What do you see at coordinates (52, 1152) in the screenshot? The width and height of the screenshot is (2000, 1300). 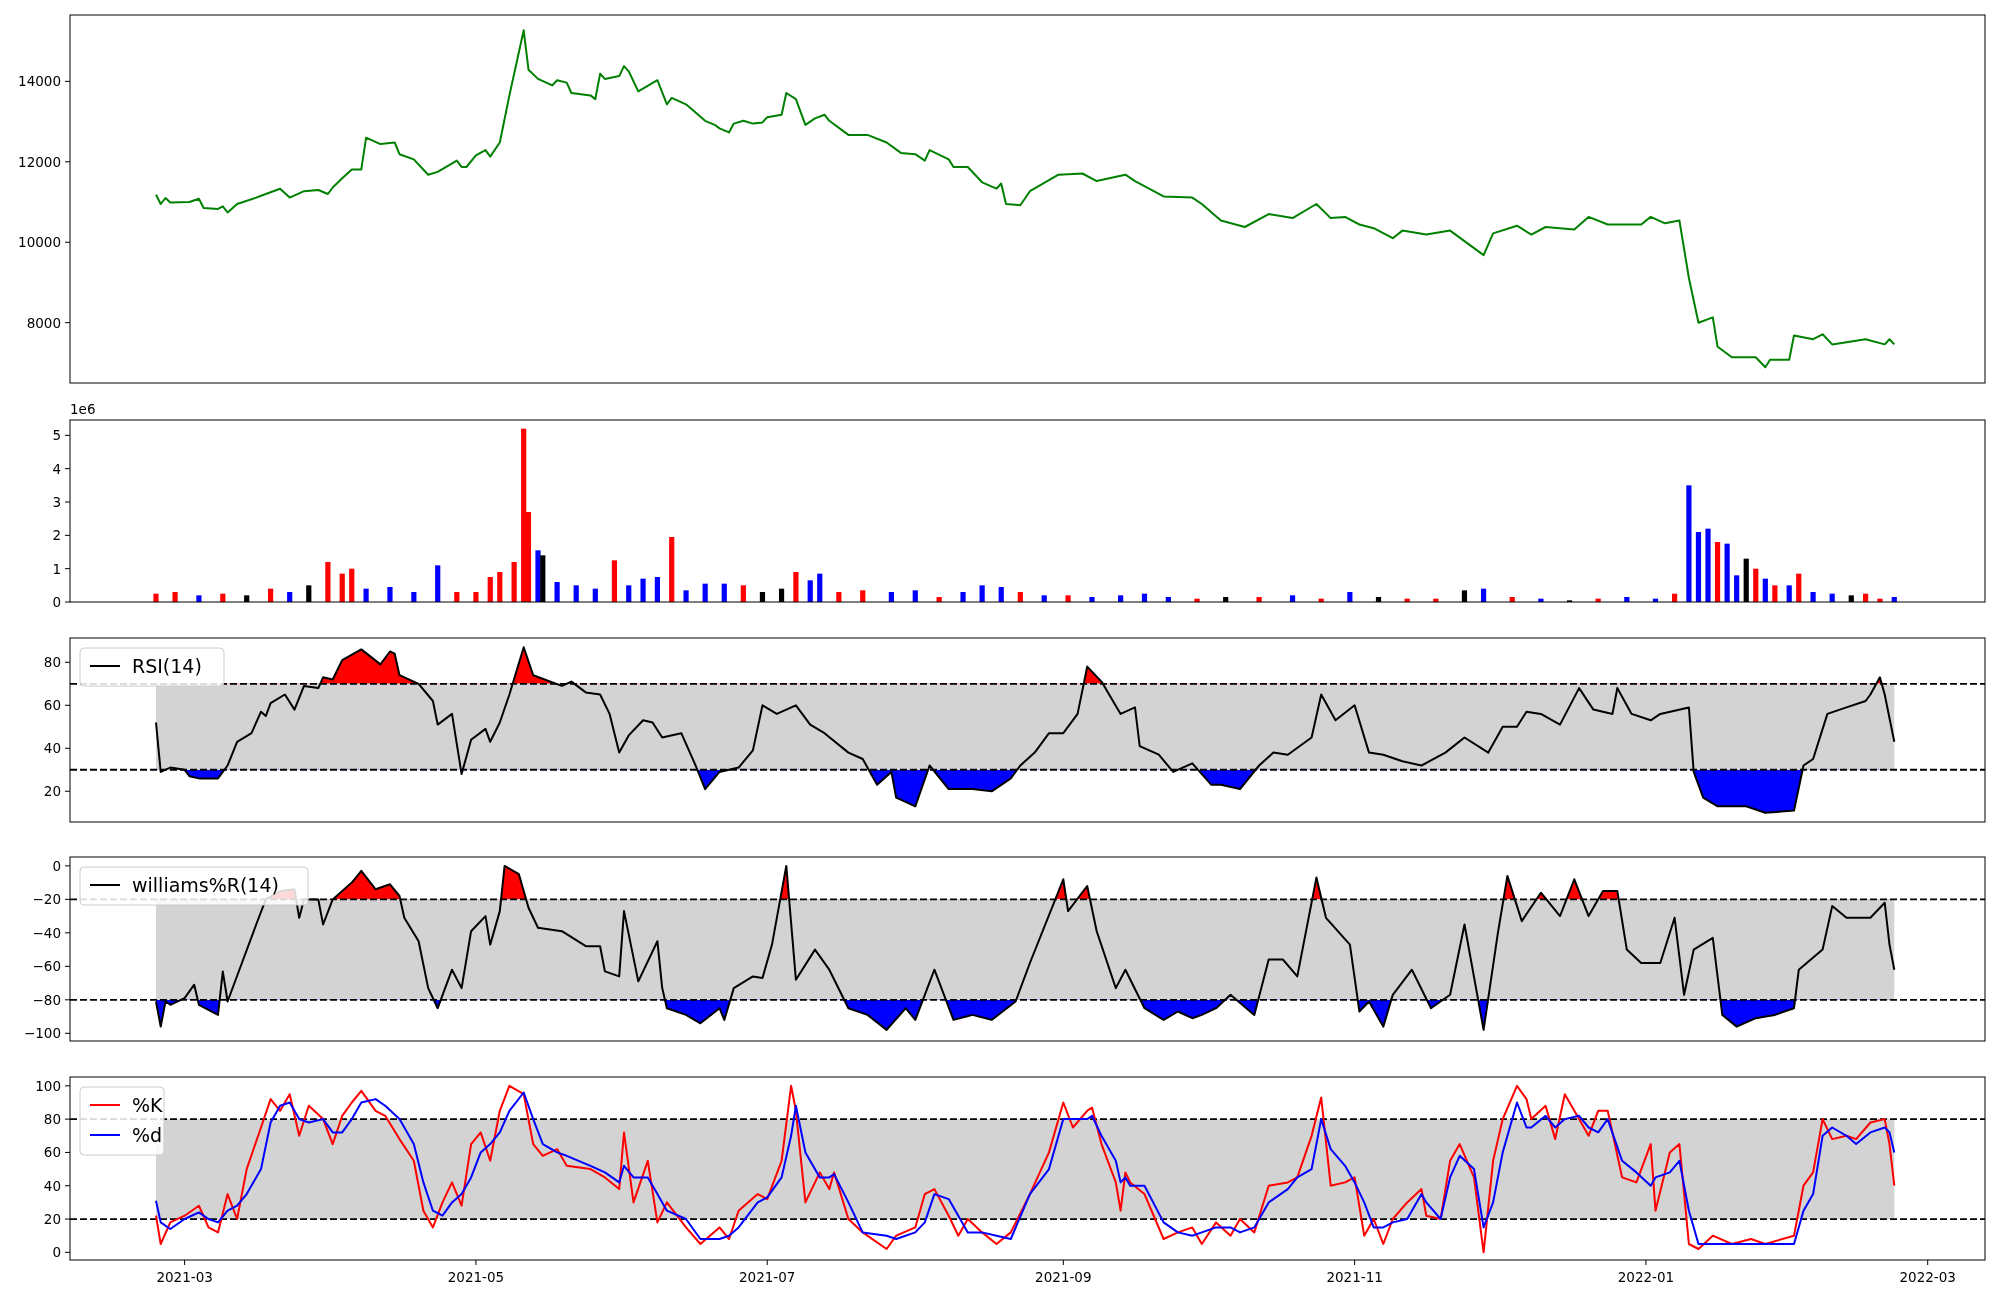 I see `y-tick-label: 60` at bounding box center [52, 1152].